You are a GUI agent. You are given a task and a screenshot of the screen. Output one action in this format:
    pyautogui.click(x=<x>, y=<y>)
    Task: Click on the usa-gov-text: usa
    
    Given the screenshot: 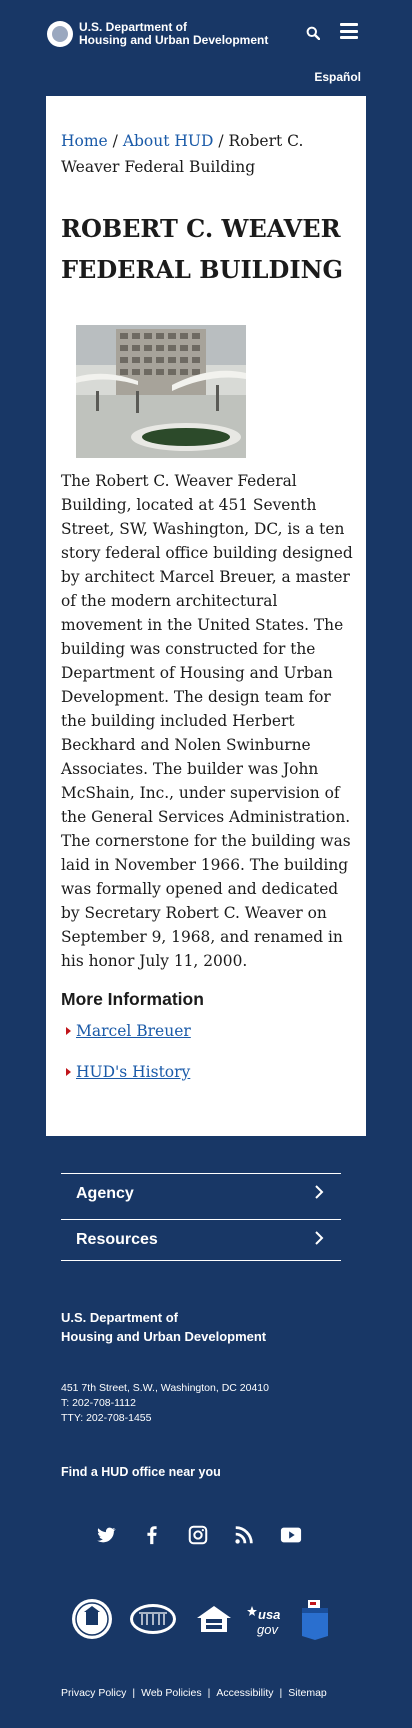 What is the action you would take?
    pyautogui.click(x=269, y=1614)
    